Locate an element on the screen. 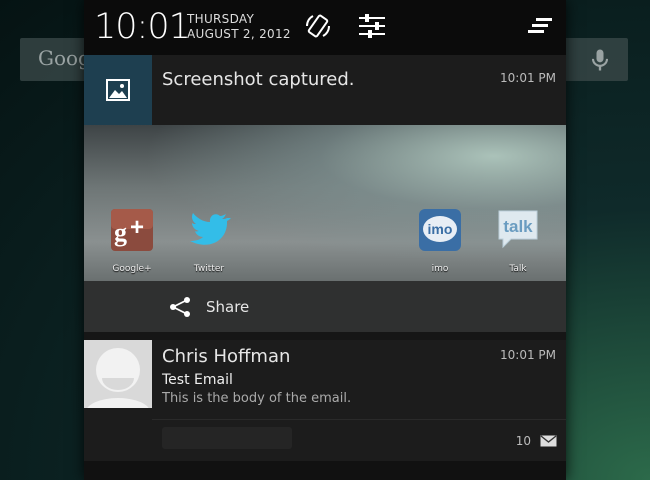 The image size is (650, 480). account-redacted is located at coordinates (227, 438).